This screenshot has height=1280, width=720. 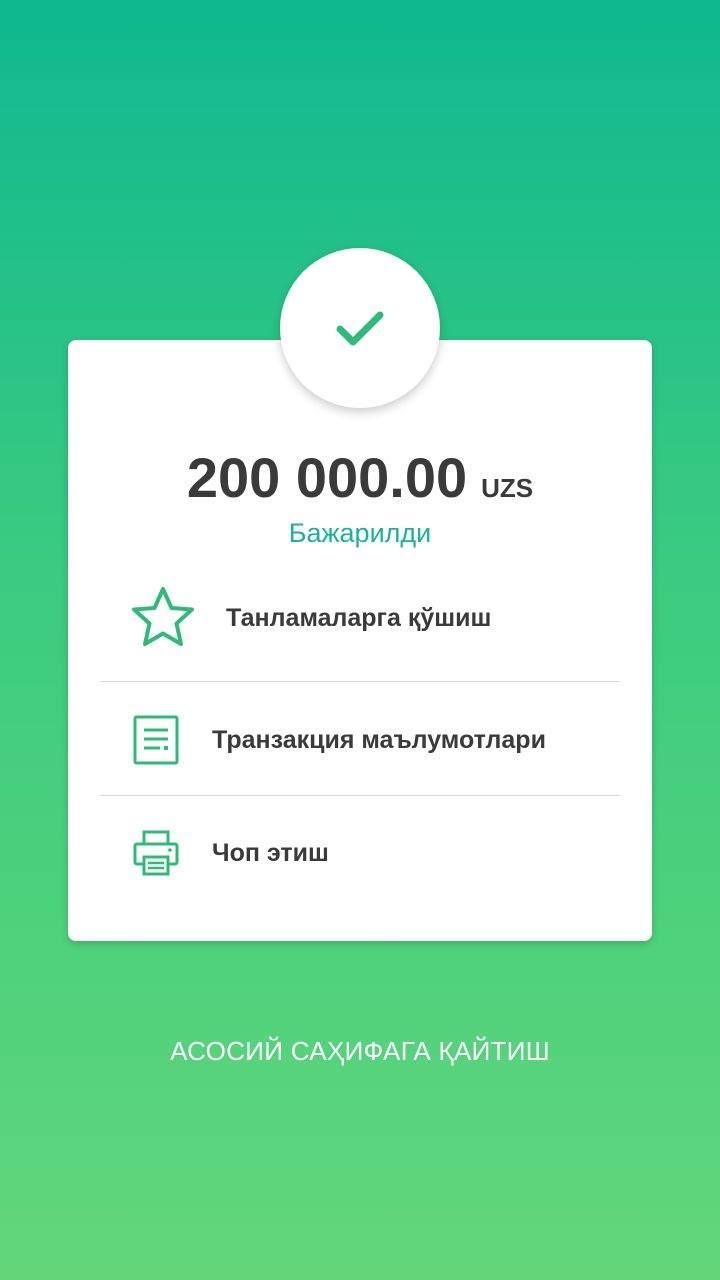 I want to click on transaction-details-button: Транзакция маълумотлари, so click(x=360, y=740).